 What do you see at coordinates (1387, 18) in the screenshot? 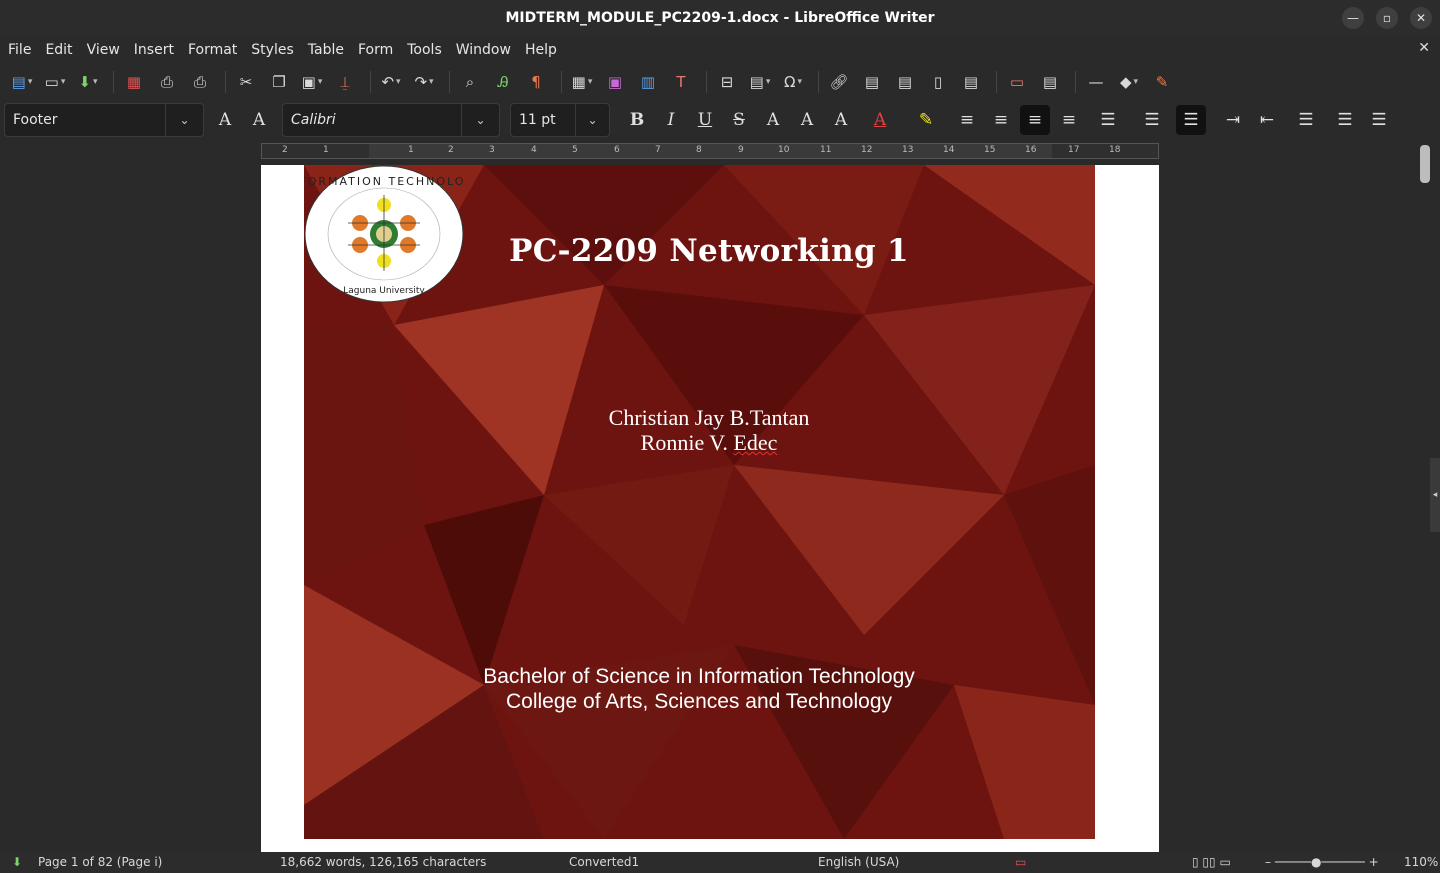
I see `restore-icon: ▫` at bounding box center [1387, 18].